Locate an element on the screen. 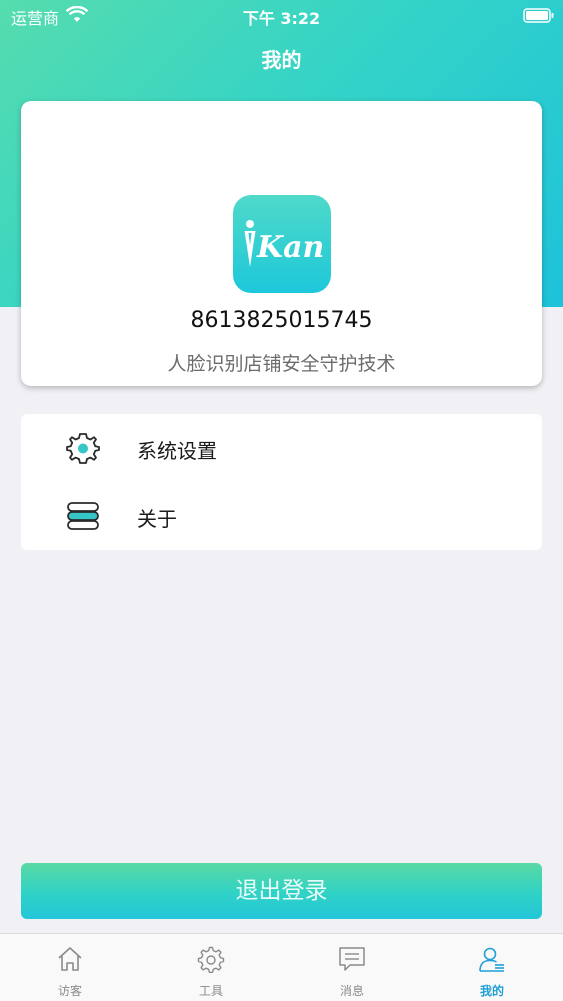 Image resolution: width=563 pixels, height=1001 pixels. app-logo: Kan is located at coordinates (282, 244).